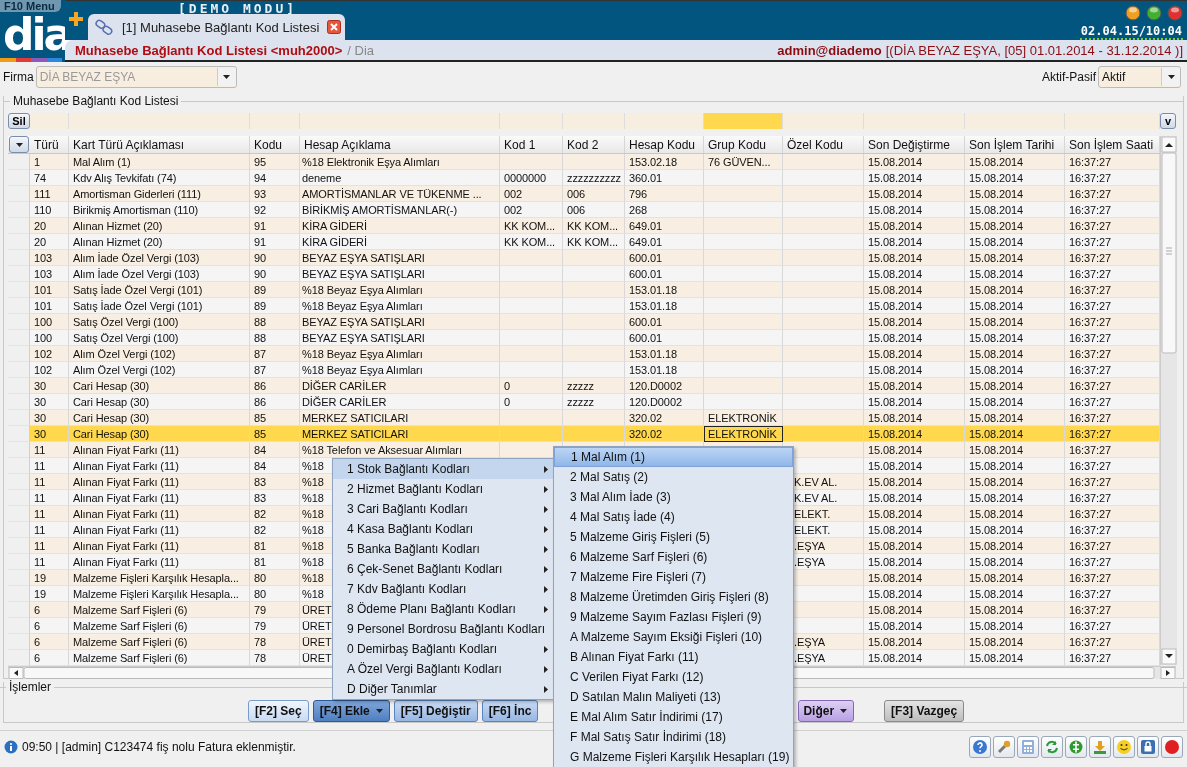  What do you see at coordinates (159, 747) in the screenshot?
I see `status-message: 09:50 | [admin] C123474 fiş nolu Fatura eklenmiştir.` at bounding box center [159, 747].